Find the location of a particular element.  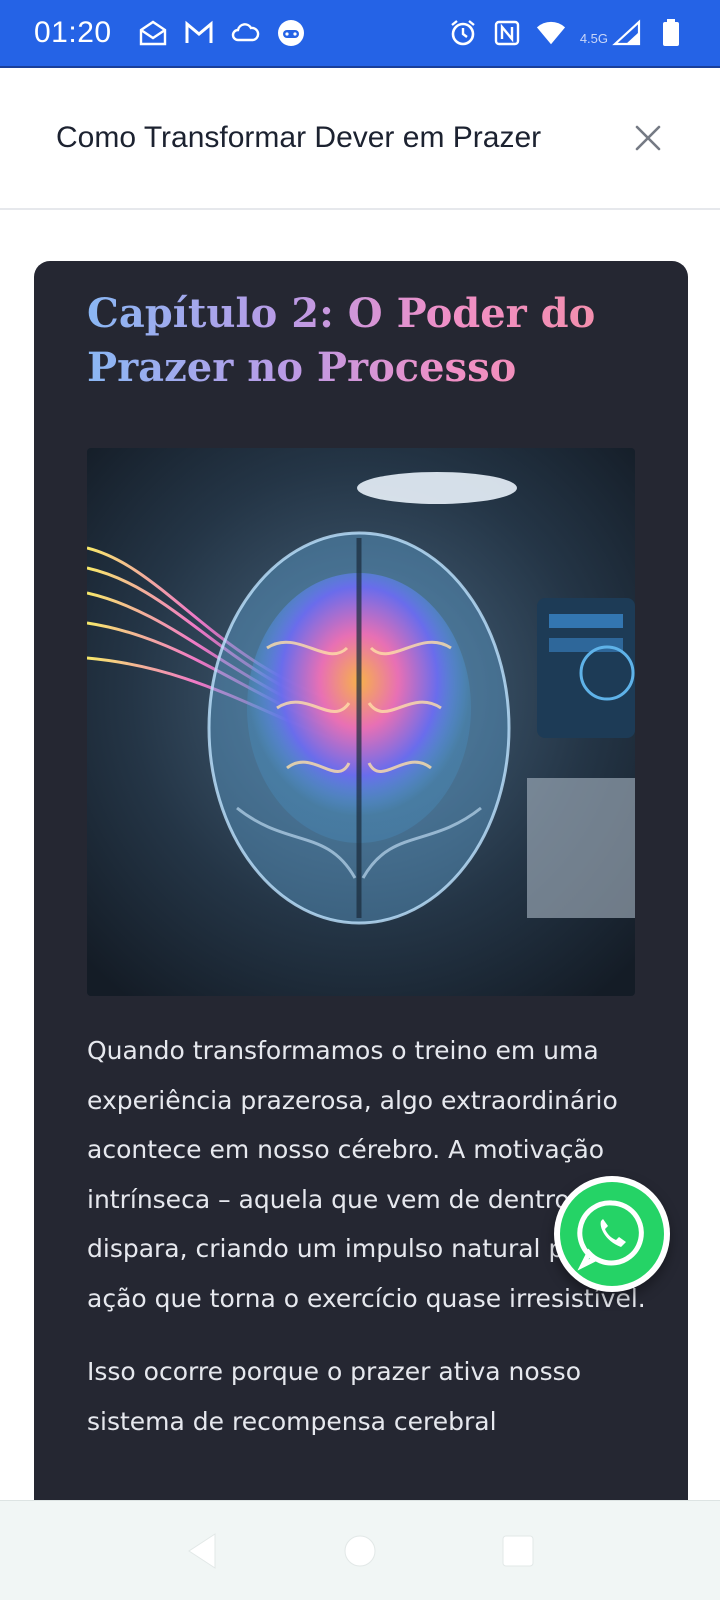

whatsapp-button-face is located at coordinates (612, 1234).